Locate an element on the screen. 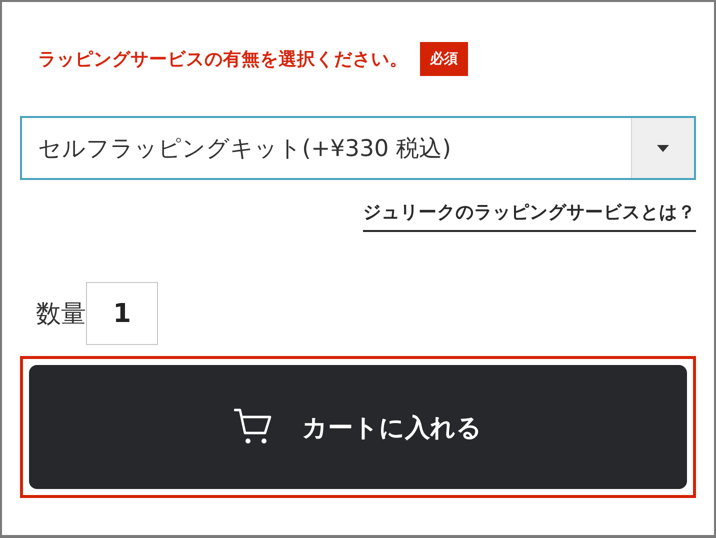  prompt-text: ラッピングサービスの有無を選択ください。 is located at coordinates (223, 59).